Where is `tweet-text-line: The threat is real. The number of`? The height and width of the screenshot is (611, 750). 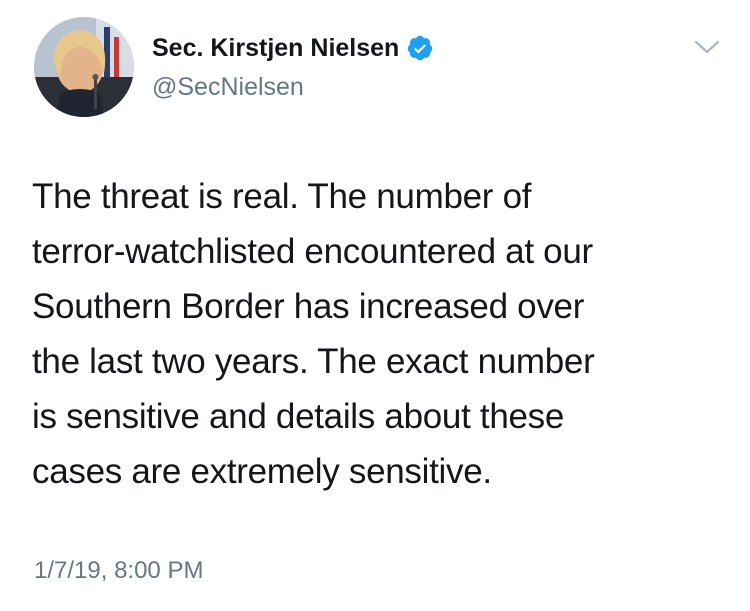 tweet-text-line: The threat is real. The number of is located at coordinates (282, 196).